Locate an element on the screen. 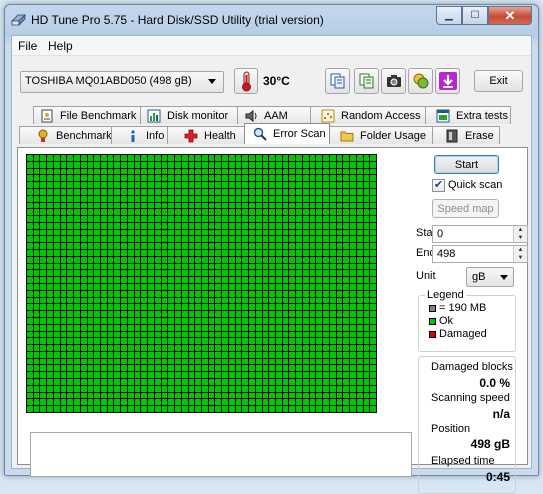 This screenshot has width=543, height=494. exit-button: Exit is located at coordinates (498, 81).